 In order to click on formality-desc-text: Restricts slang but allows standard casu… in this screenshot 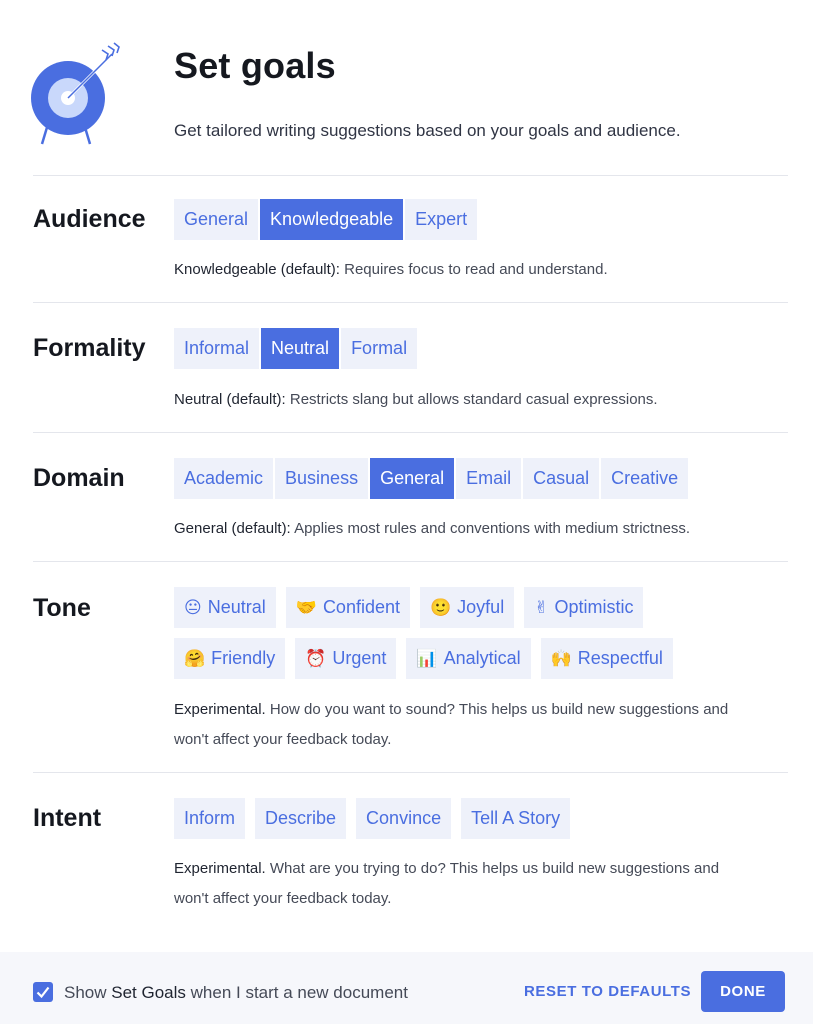, I will do `click(471, 399)`.